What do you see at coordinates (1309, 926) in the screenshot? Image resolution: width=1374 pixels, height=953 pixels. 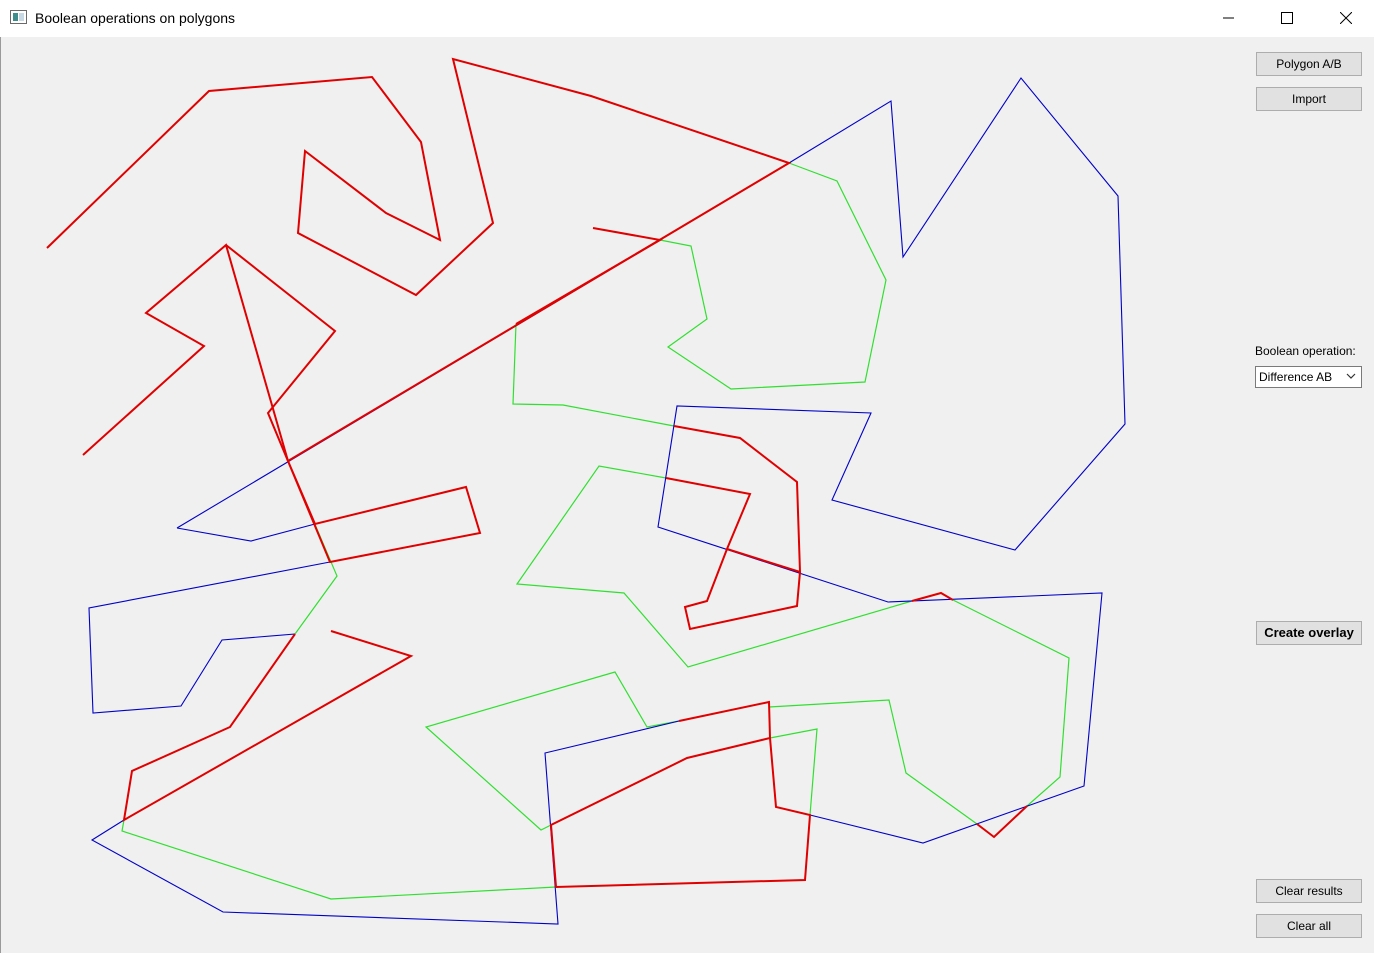 I see `clear-all-button: Clear all` at bounding box center [1309, 926].